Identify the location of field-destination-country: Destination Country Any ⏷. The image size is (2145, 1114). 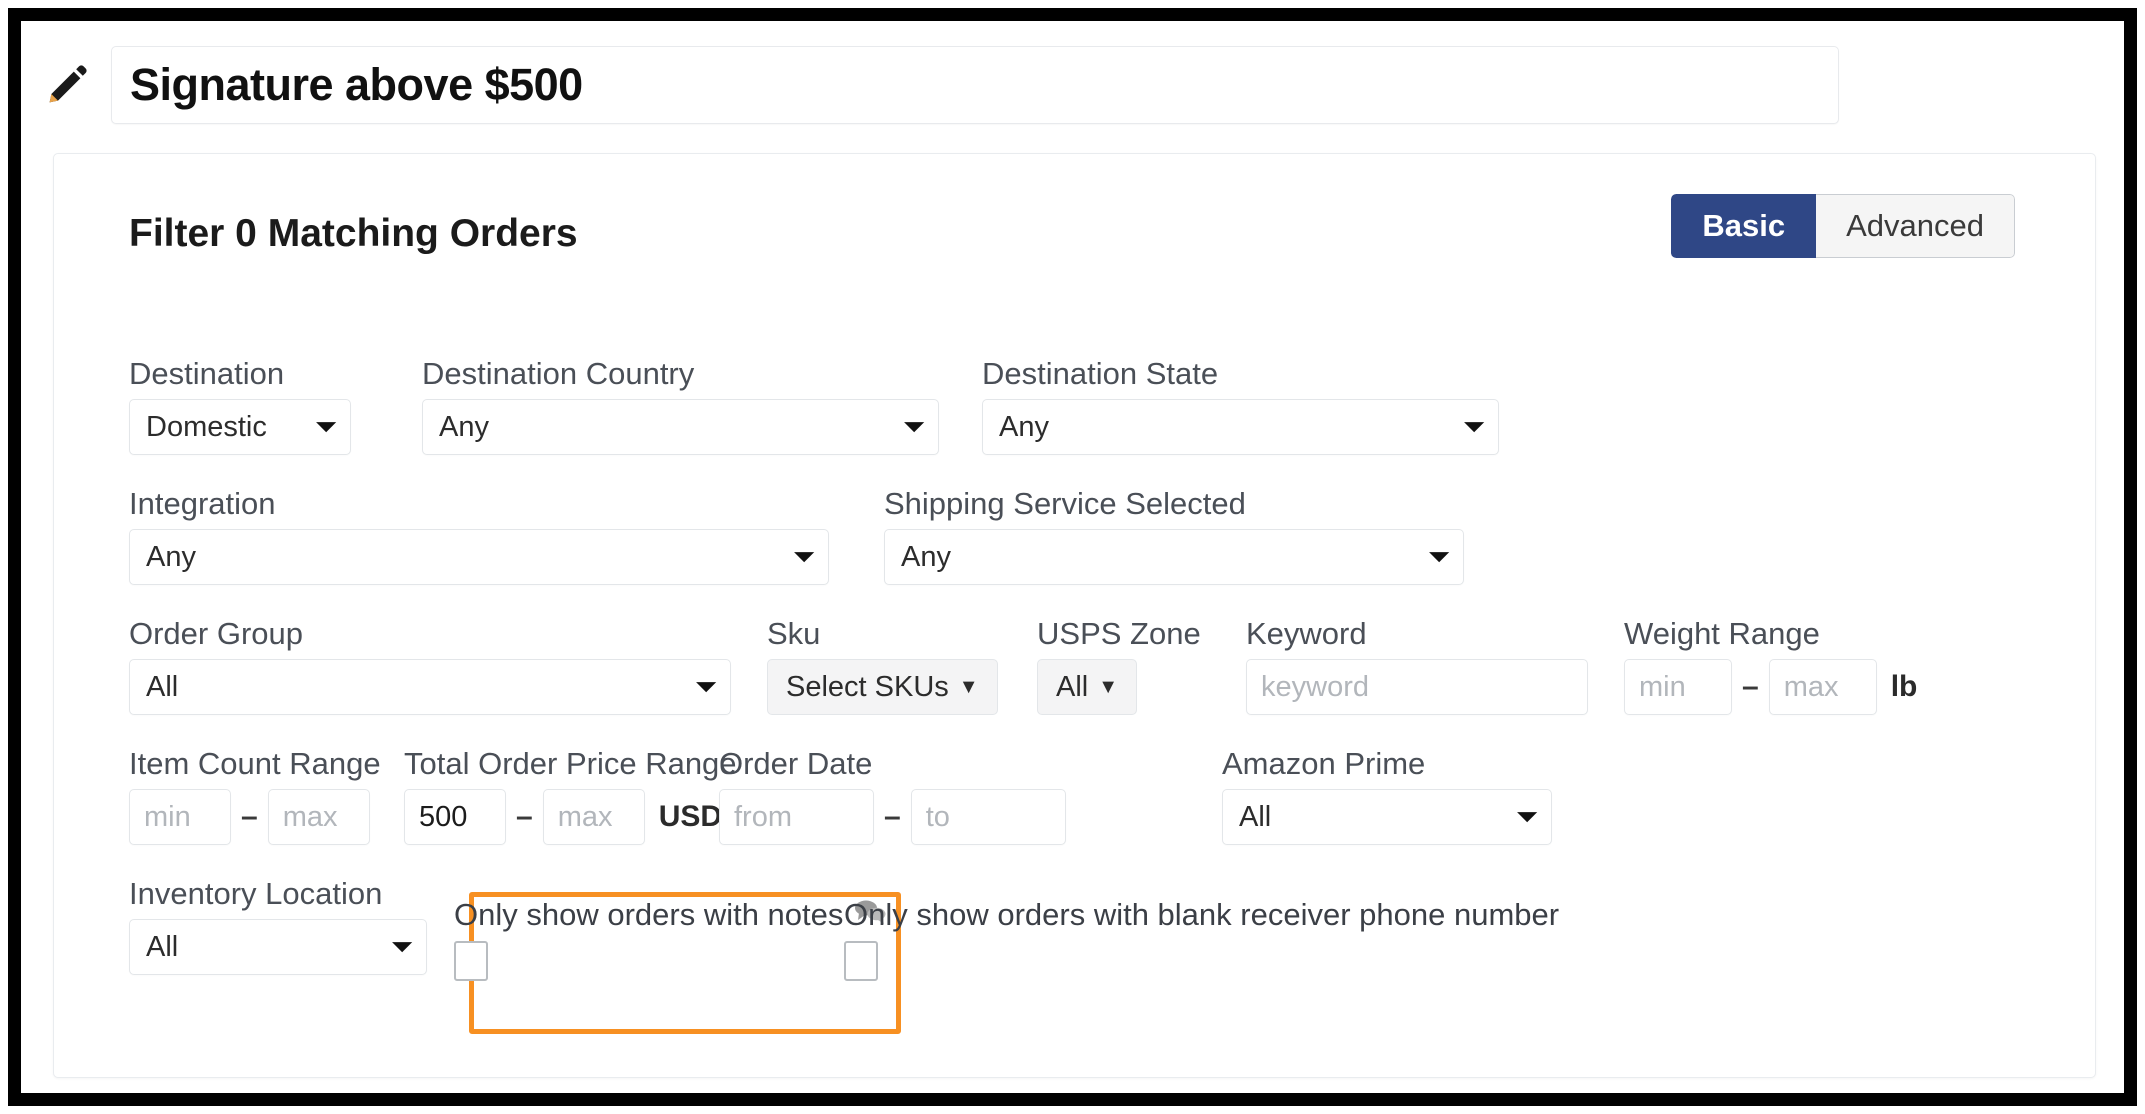
(680, 404).